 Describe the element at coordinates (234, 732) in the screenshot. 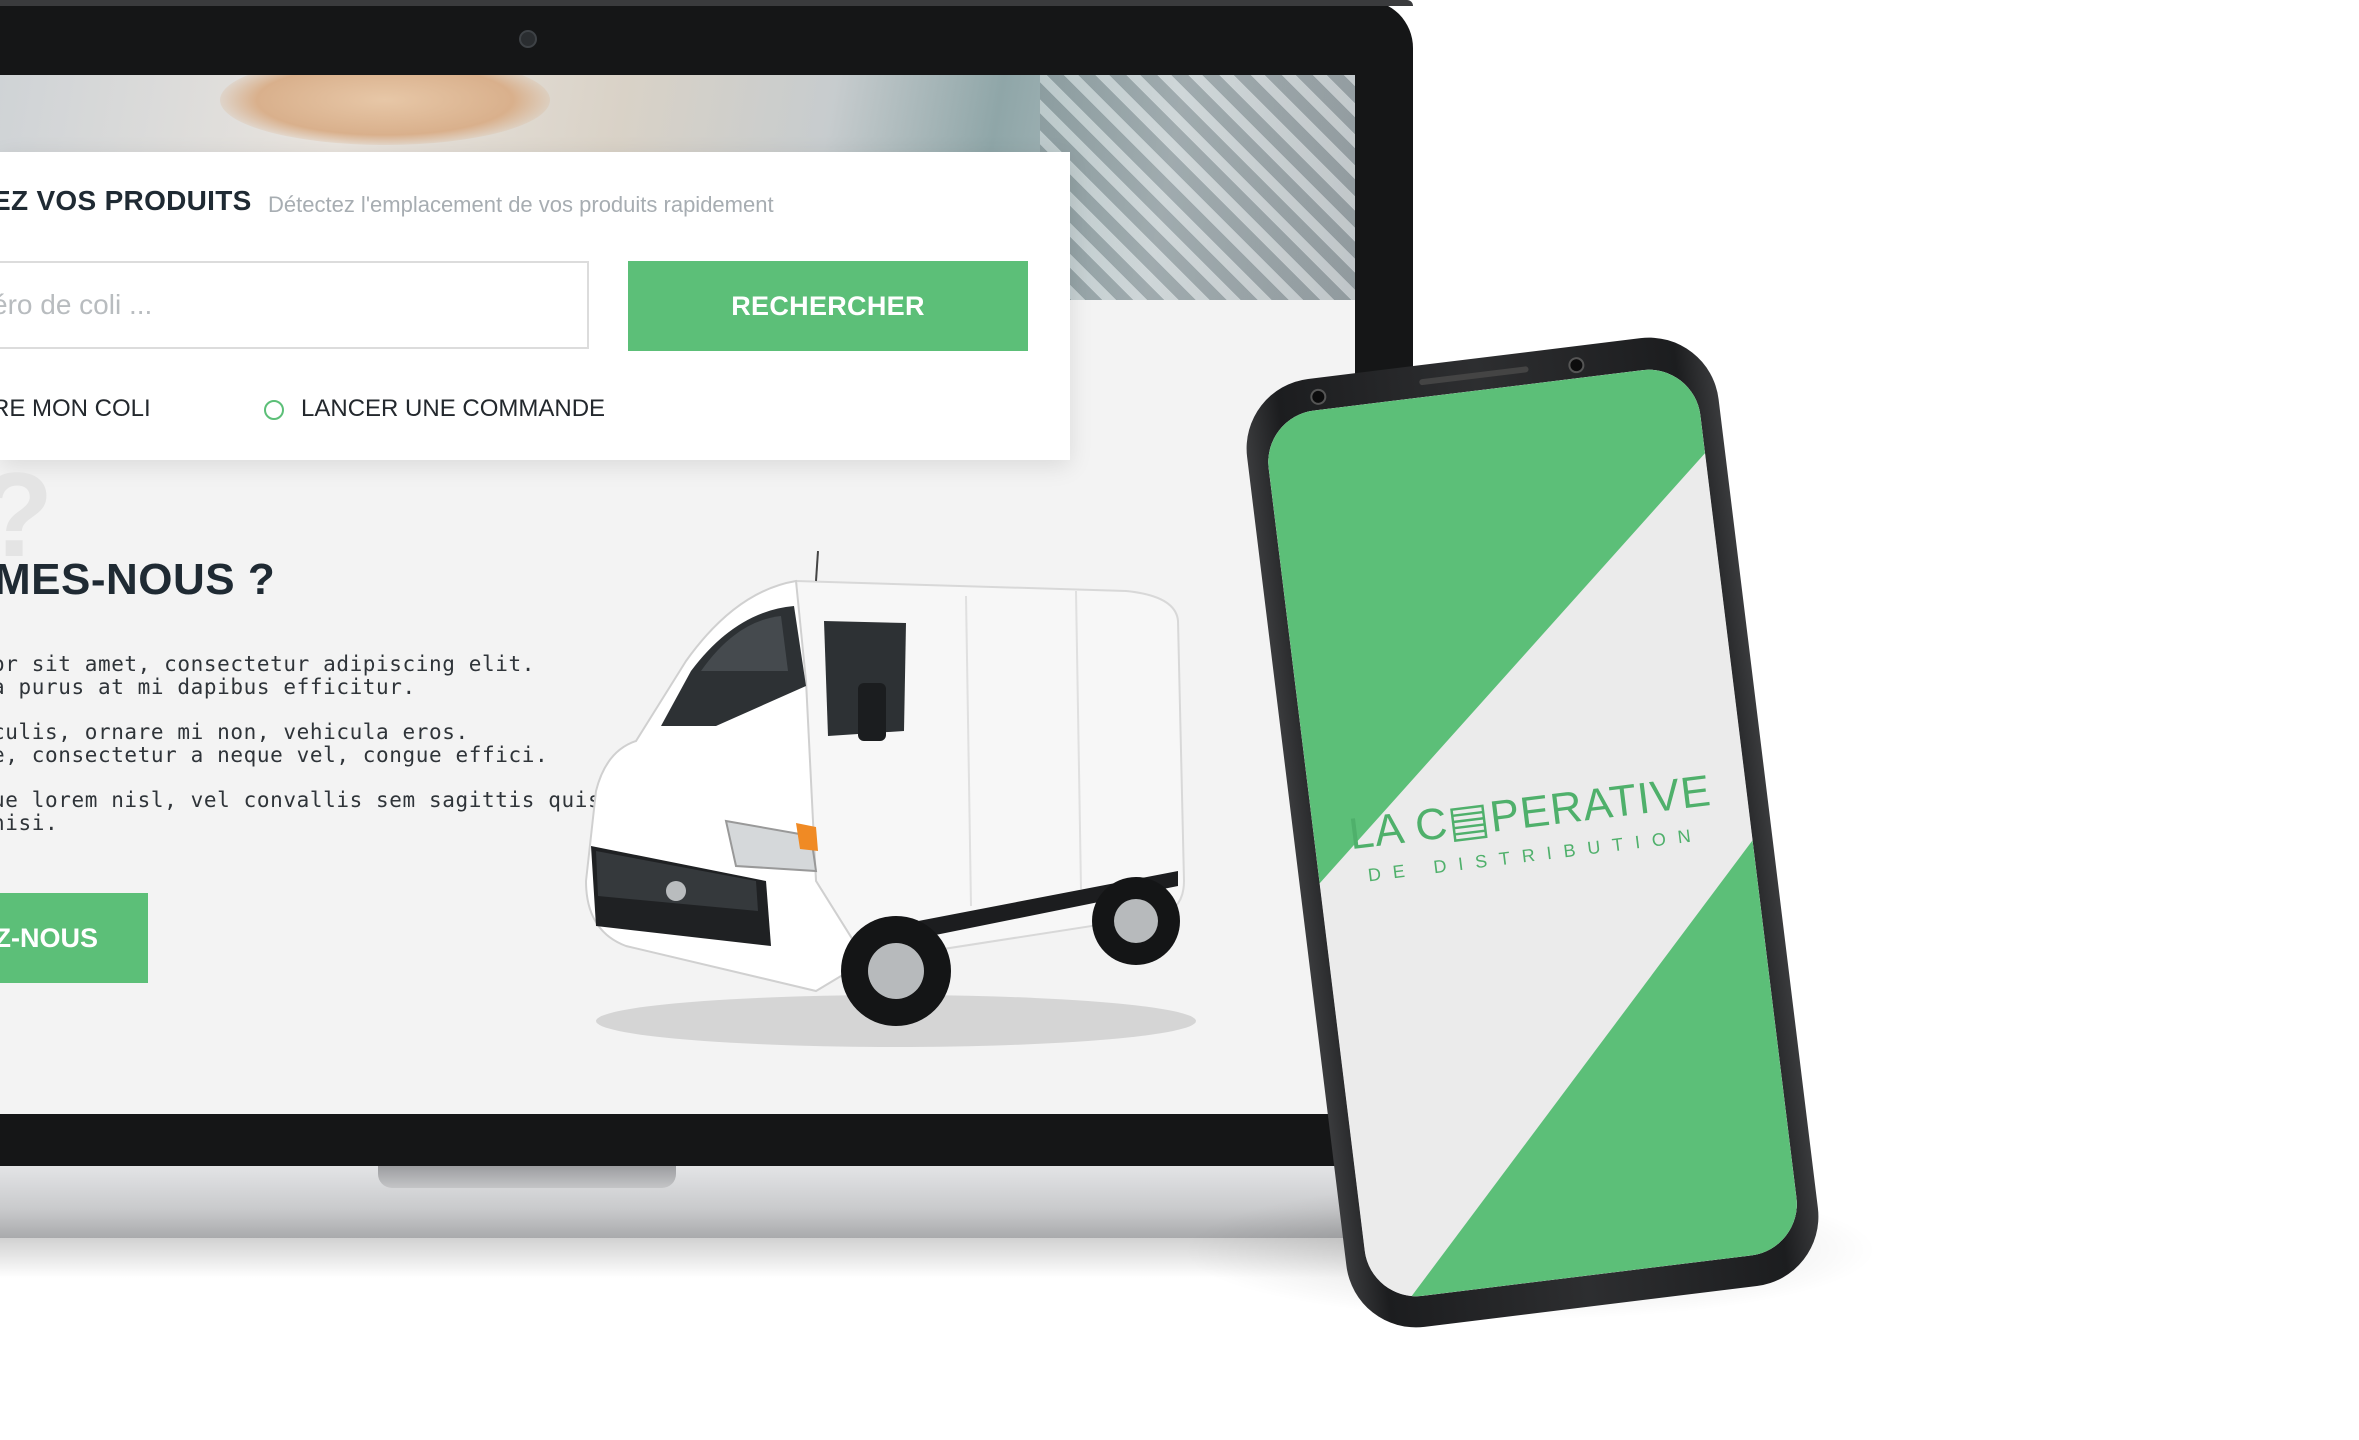

I see `about-paragraph-2-line-1: culis, ornare mi non, vehicula eros.` at that location.